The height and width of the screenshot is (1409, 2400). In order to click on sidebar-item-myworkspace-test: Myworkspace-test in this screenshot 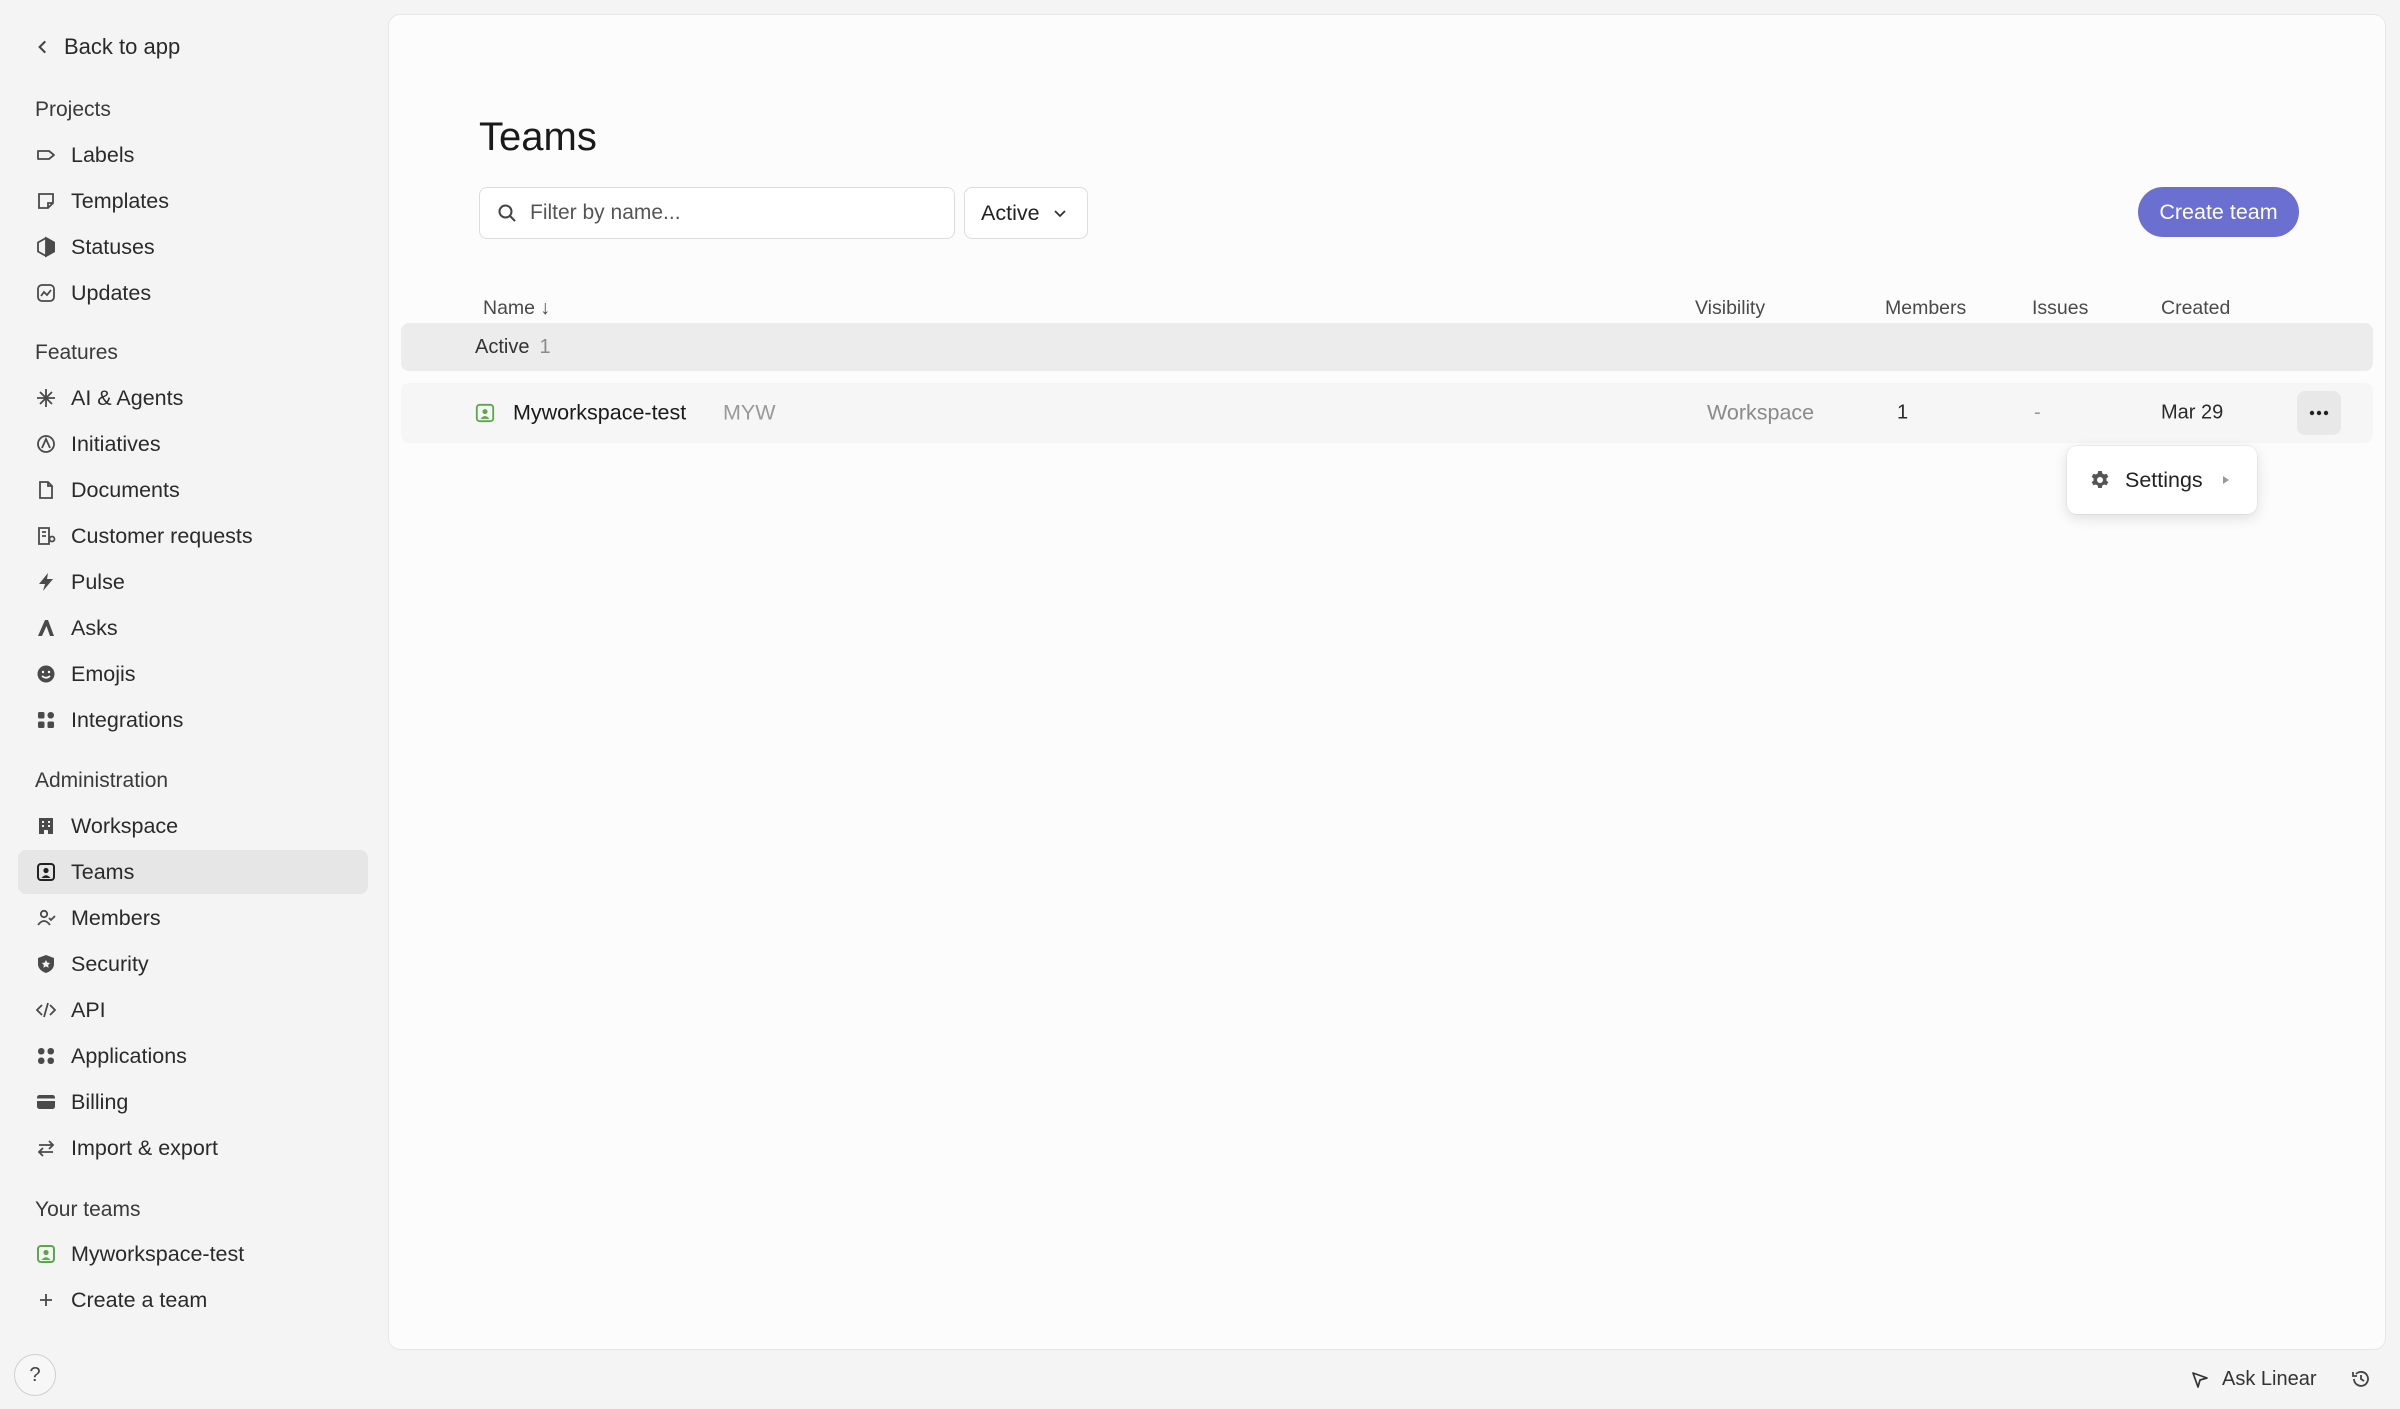, I will do `click(193, 1254)`.